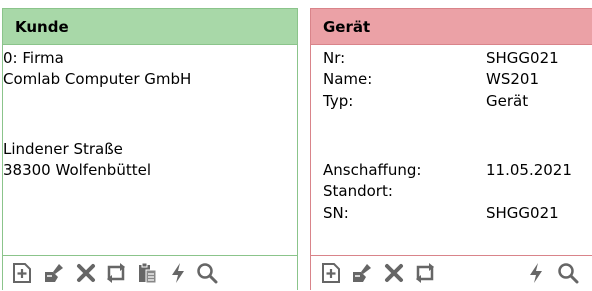 This screenshot has width=592, height=291. I want to click on geraet-row-standort: Standort:, so click(457, 191).